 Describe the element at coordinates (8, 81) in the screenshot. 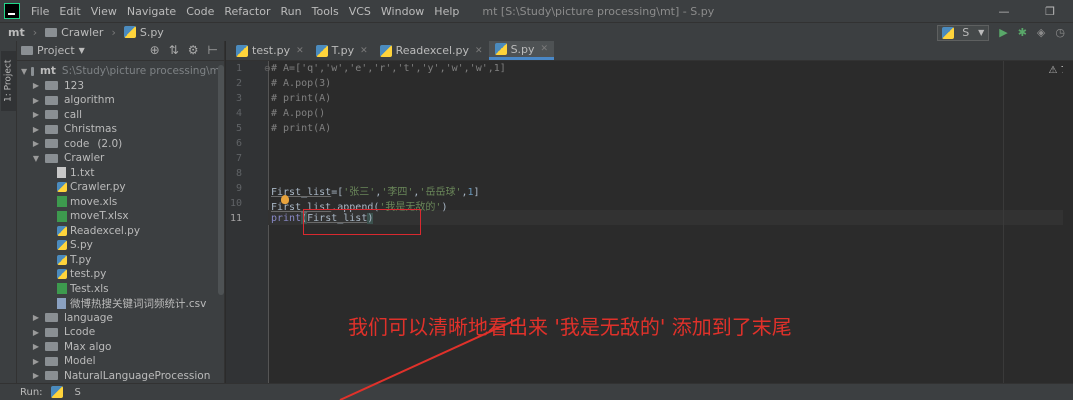

I see `project-tool-button: 1: Project` at that location.